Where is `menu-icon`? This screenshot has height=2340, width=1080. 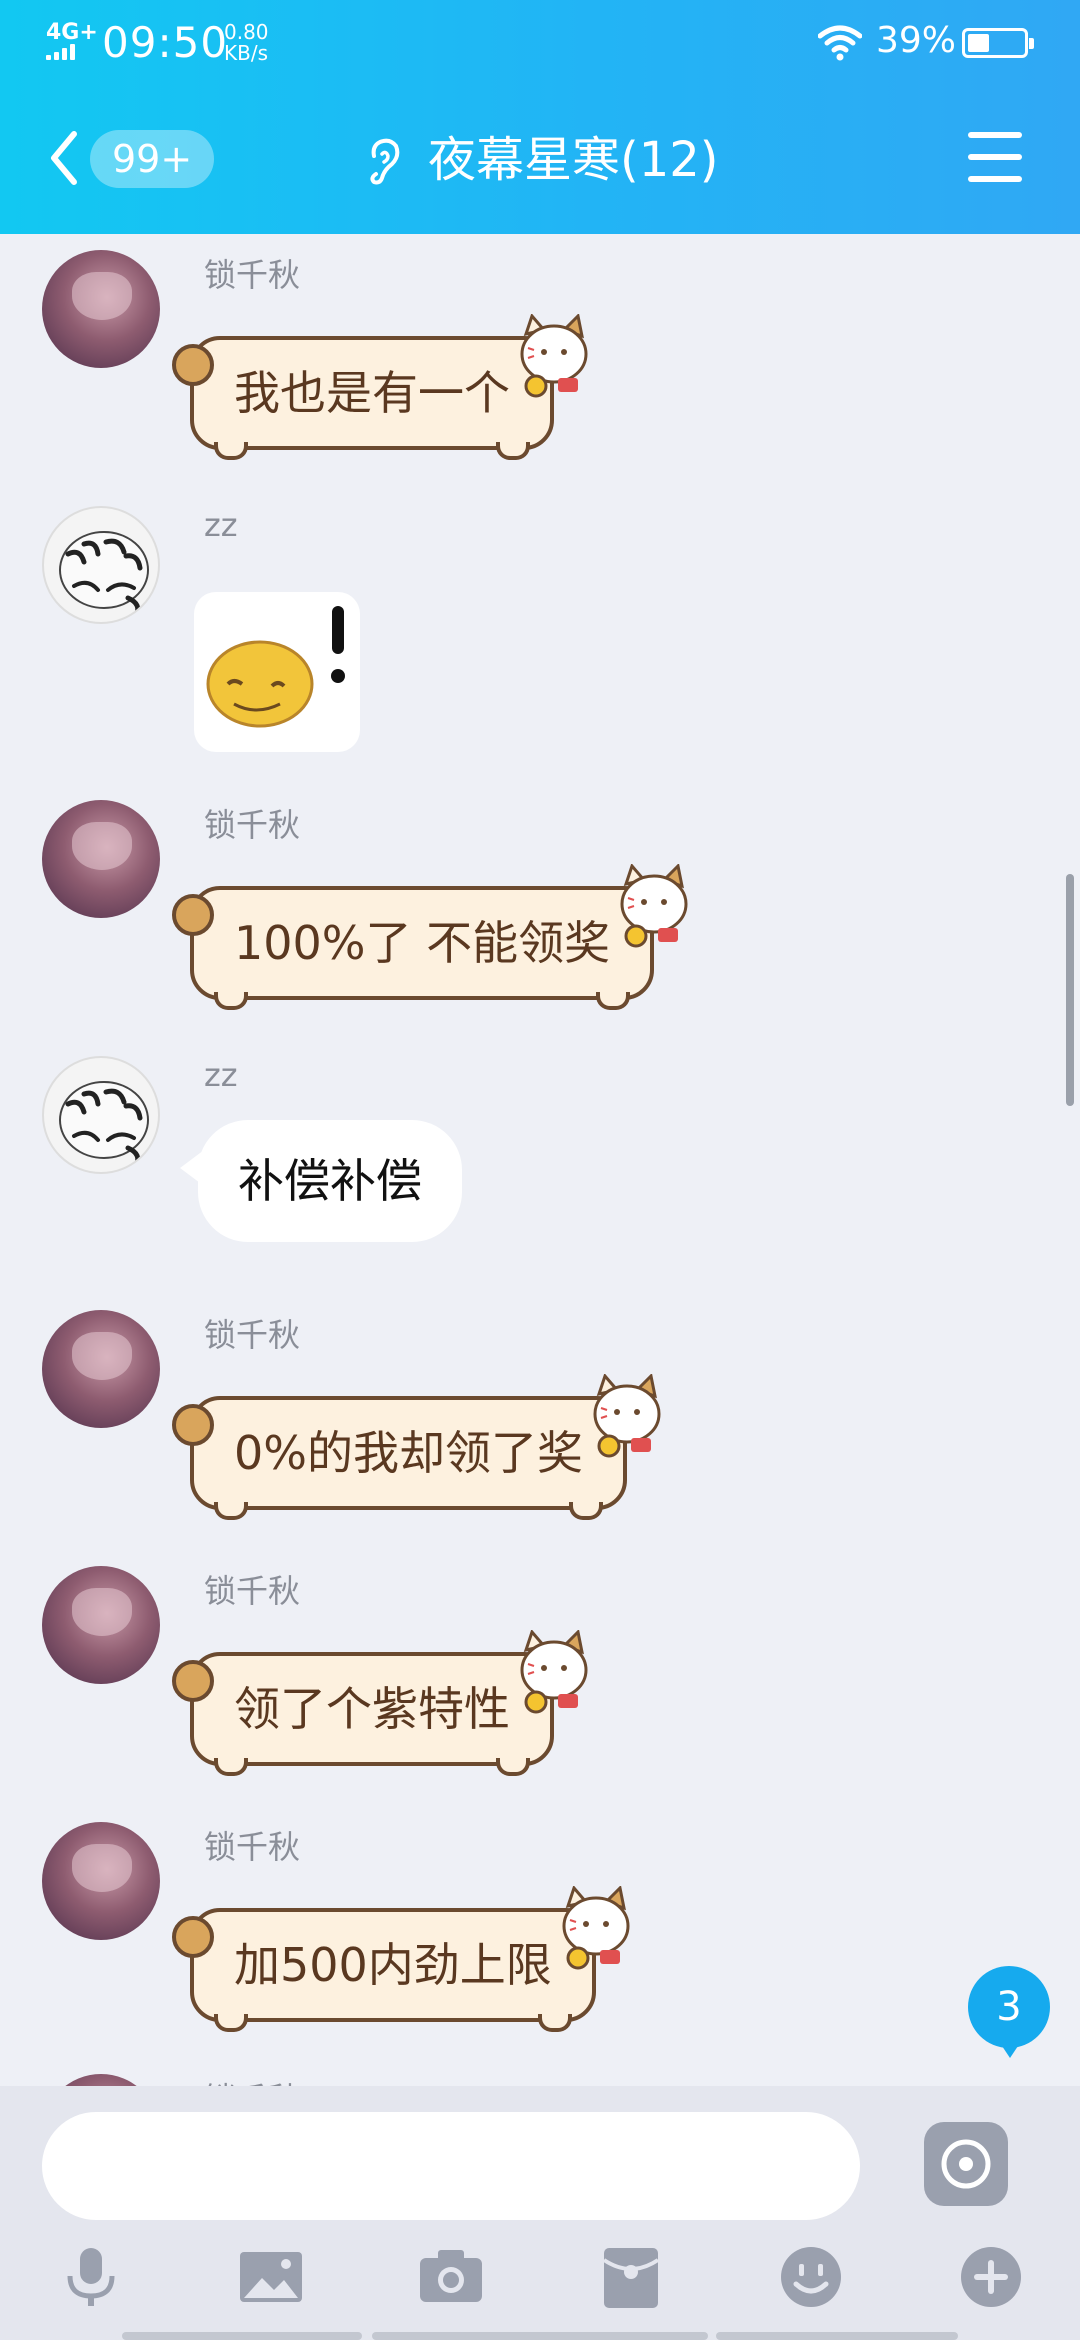
menu-icon is located at coordinates (995, 157).